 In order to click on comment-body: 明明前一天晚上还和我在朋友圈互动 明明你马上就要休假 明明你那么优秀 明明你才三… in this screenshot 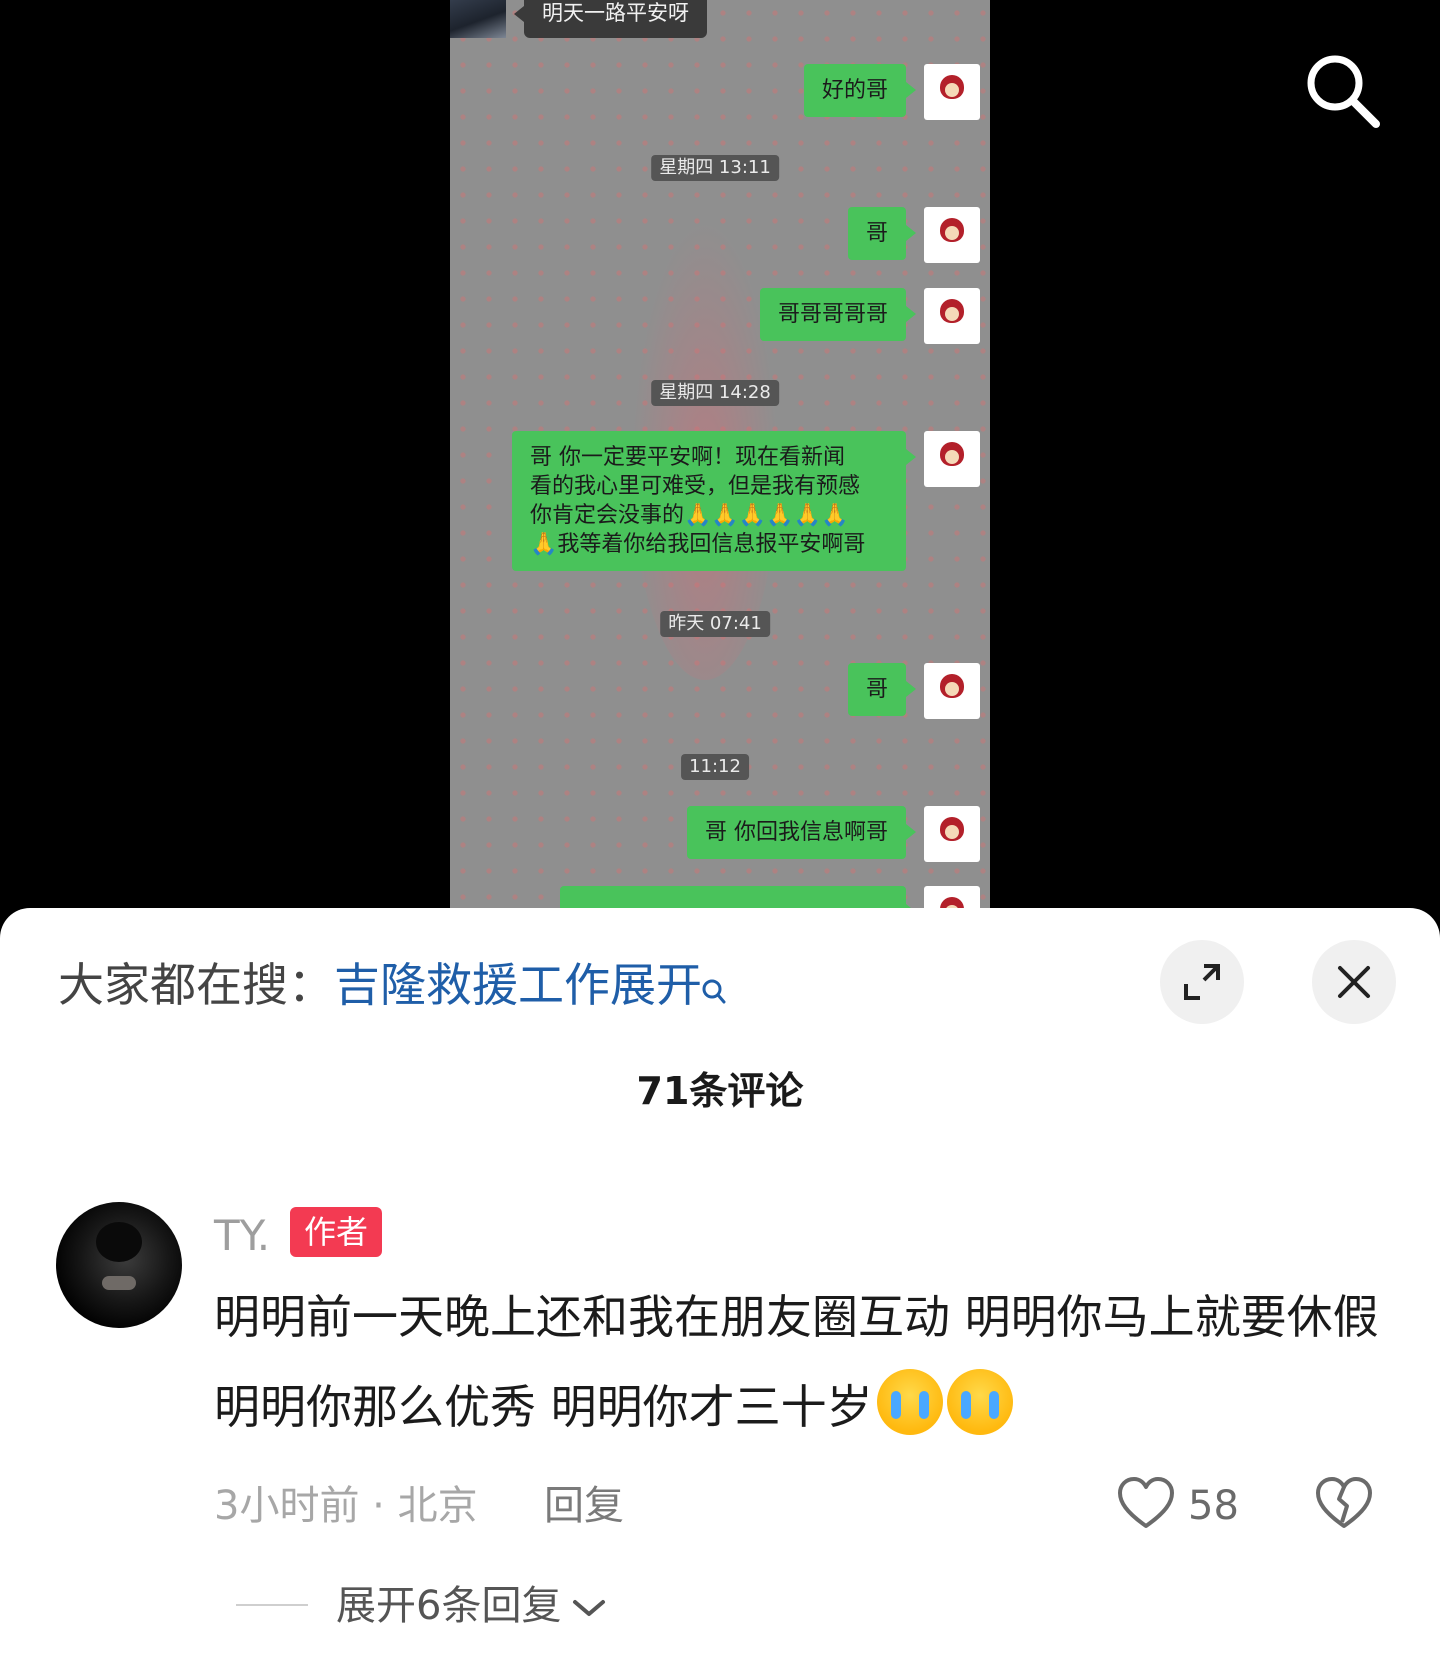, I will do `click(796, 1362)`.